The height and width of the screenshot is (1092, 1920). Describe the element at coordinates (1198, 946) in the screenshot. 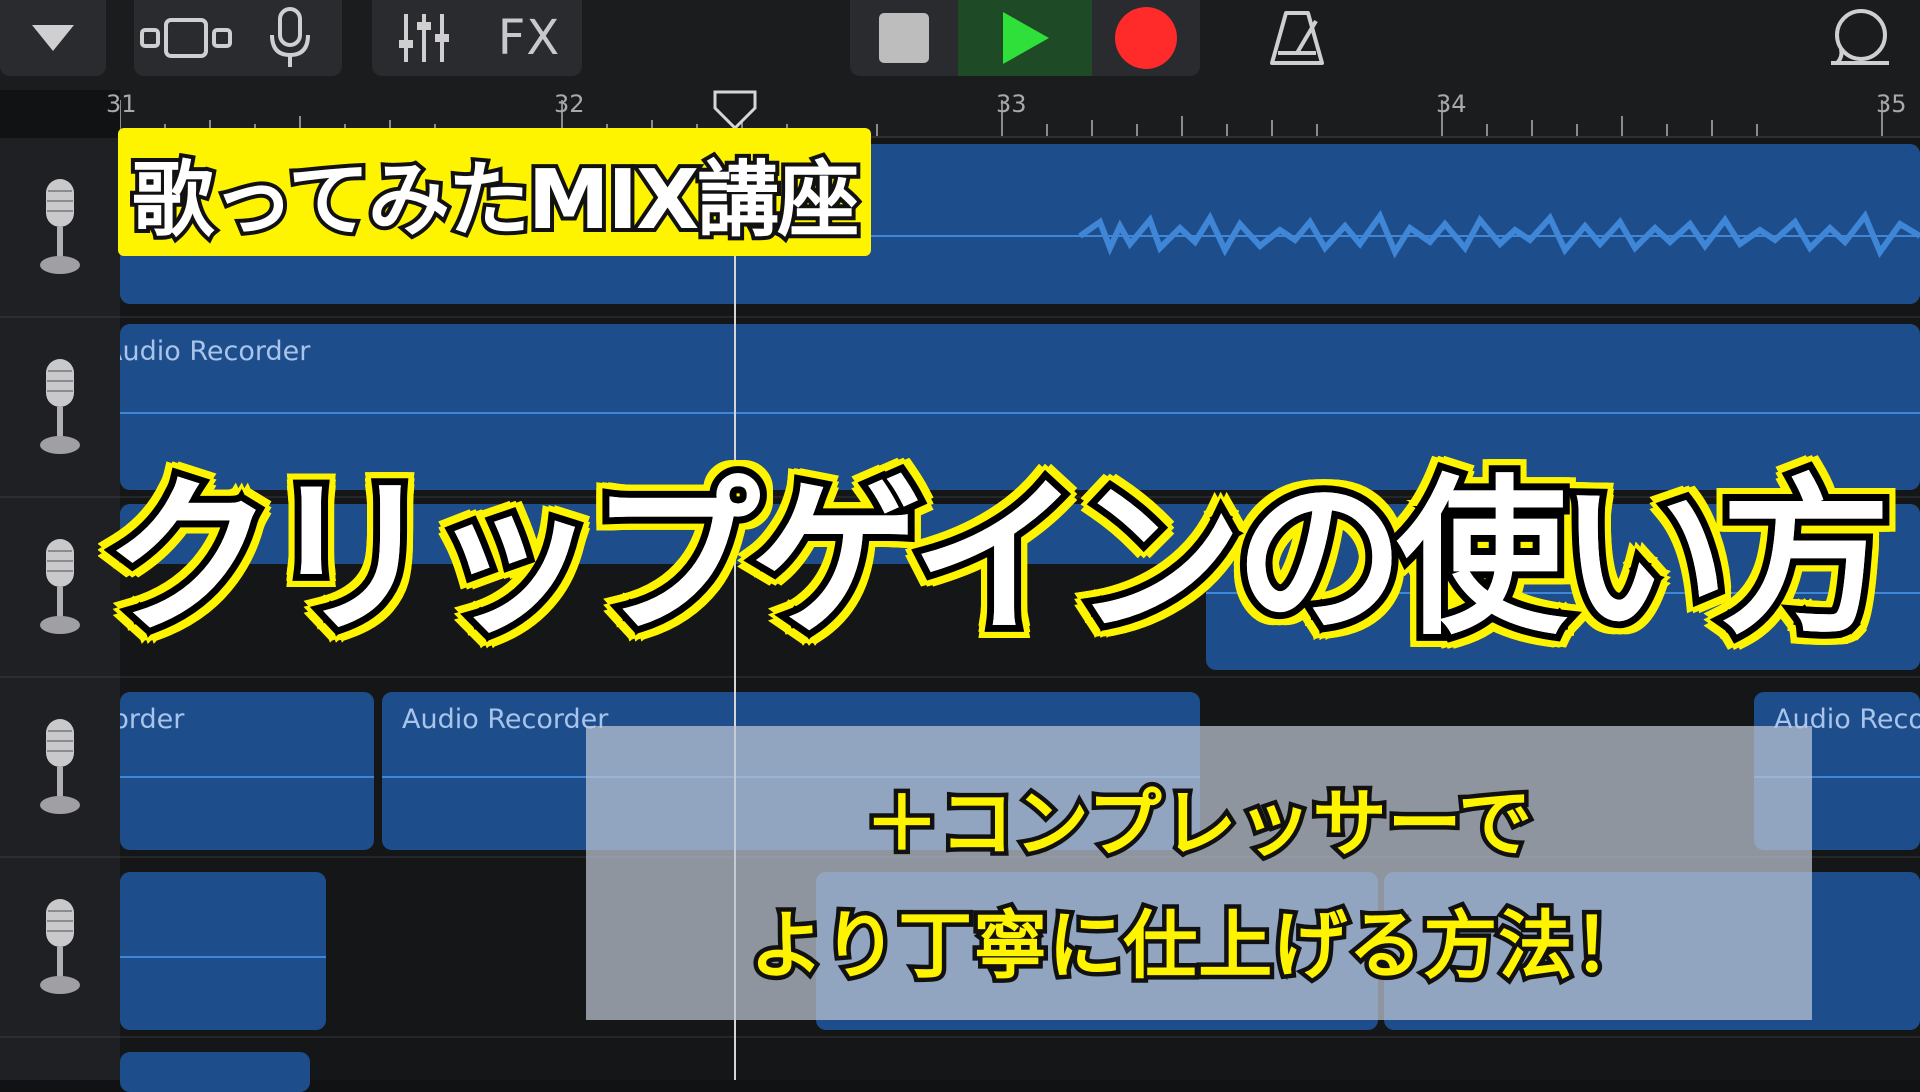

I see `subtitle-line-2: より丁寧に仕上げる方法！` at that location.